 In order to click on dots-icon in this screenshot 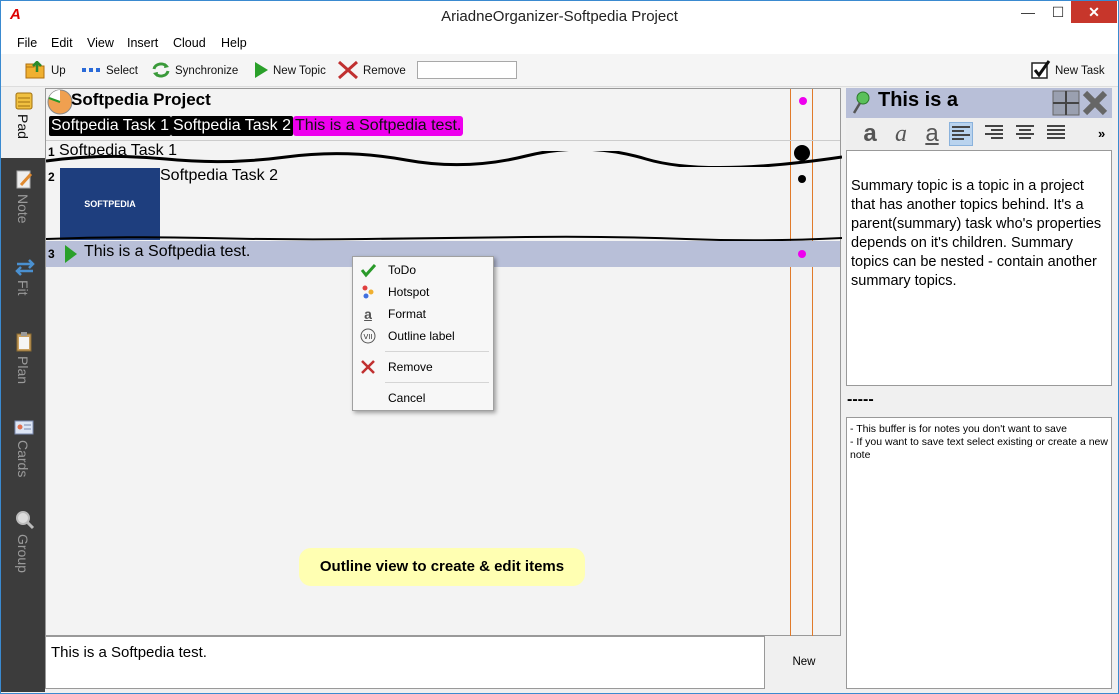, I will do `click(92, 71)`.